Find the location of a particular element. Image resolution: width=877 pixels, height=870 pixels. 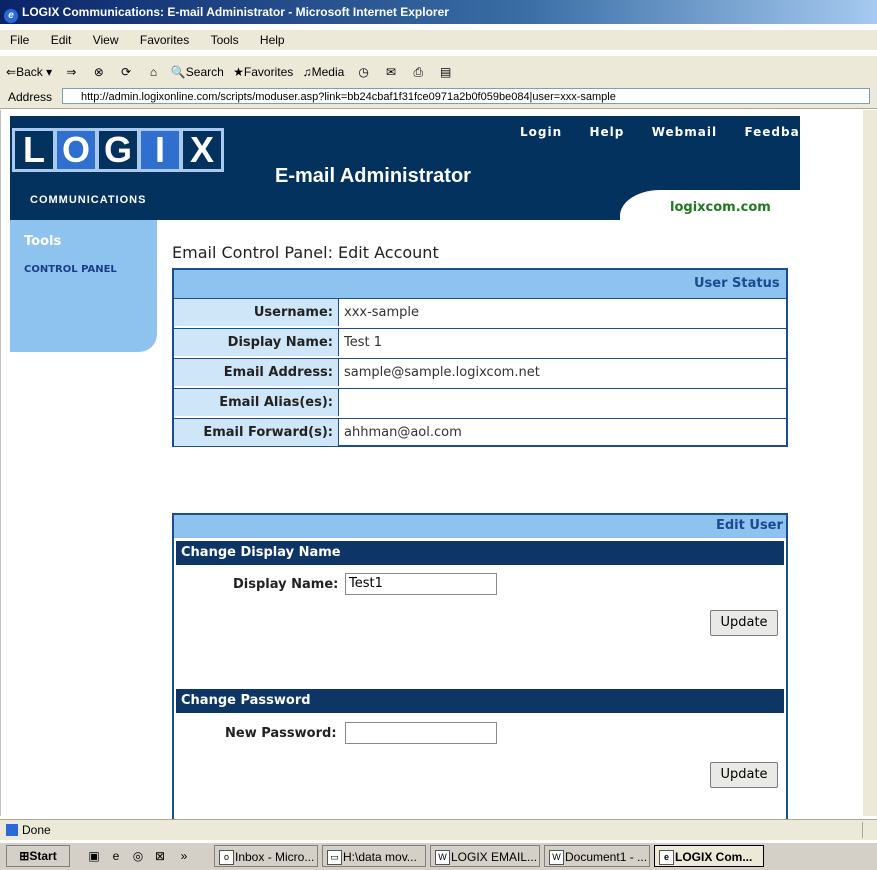

change-password-header: Change Password is located at coordinates (480, 701).